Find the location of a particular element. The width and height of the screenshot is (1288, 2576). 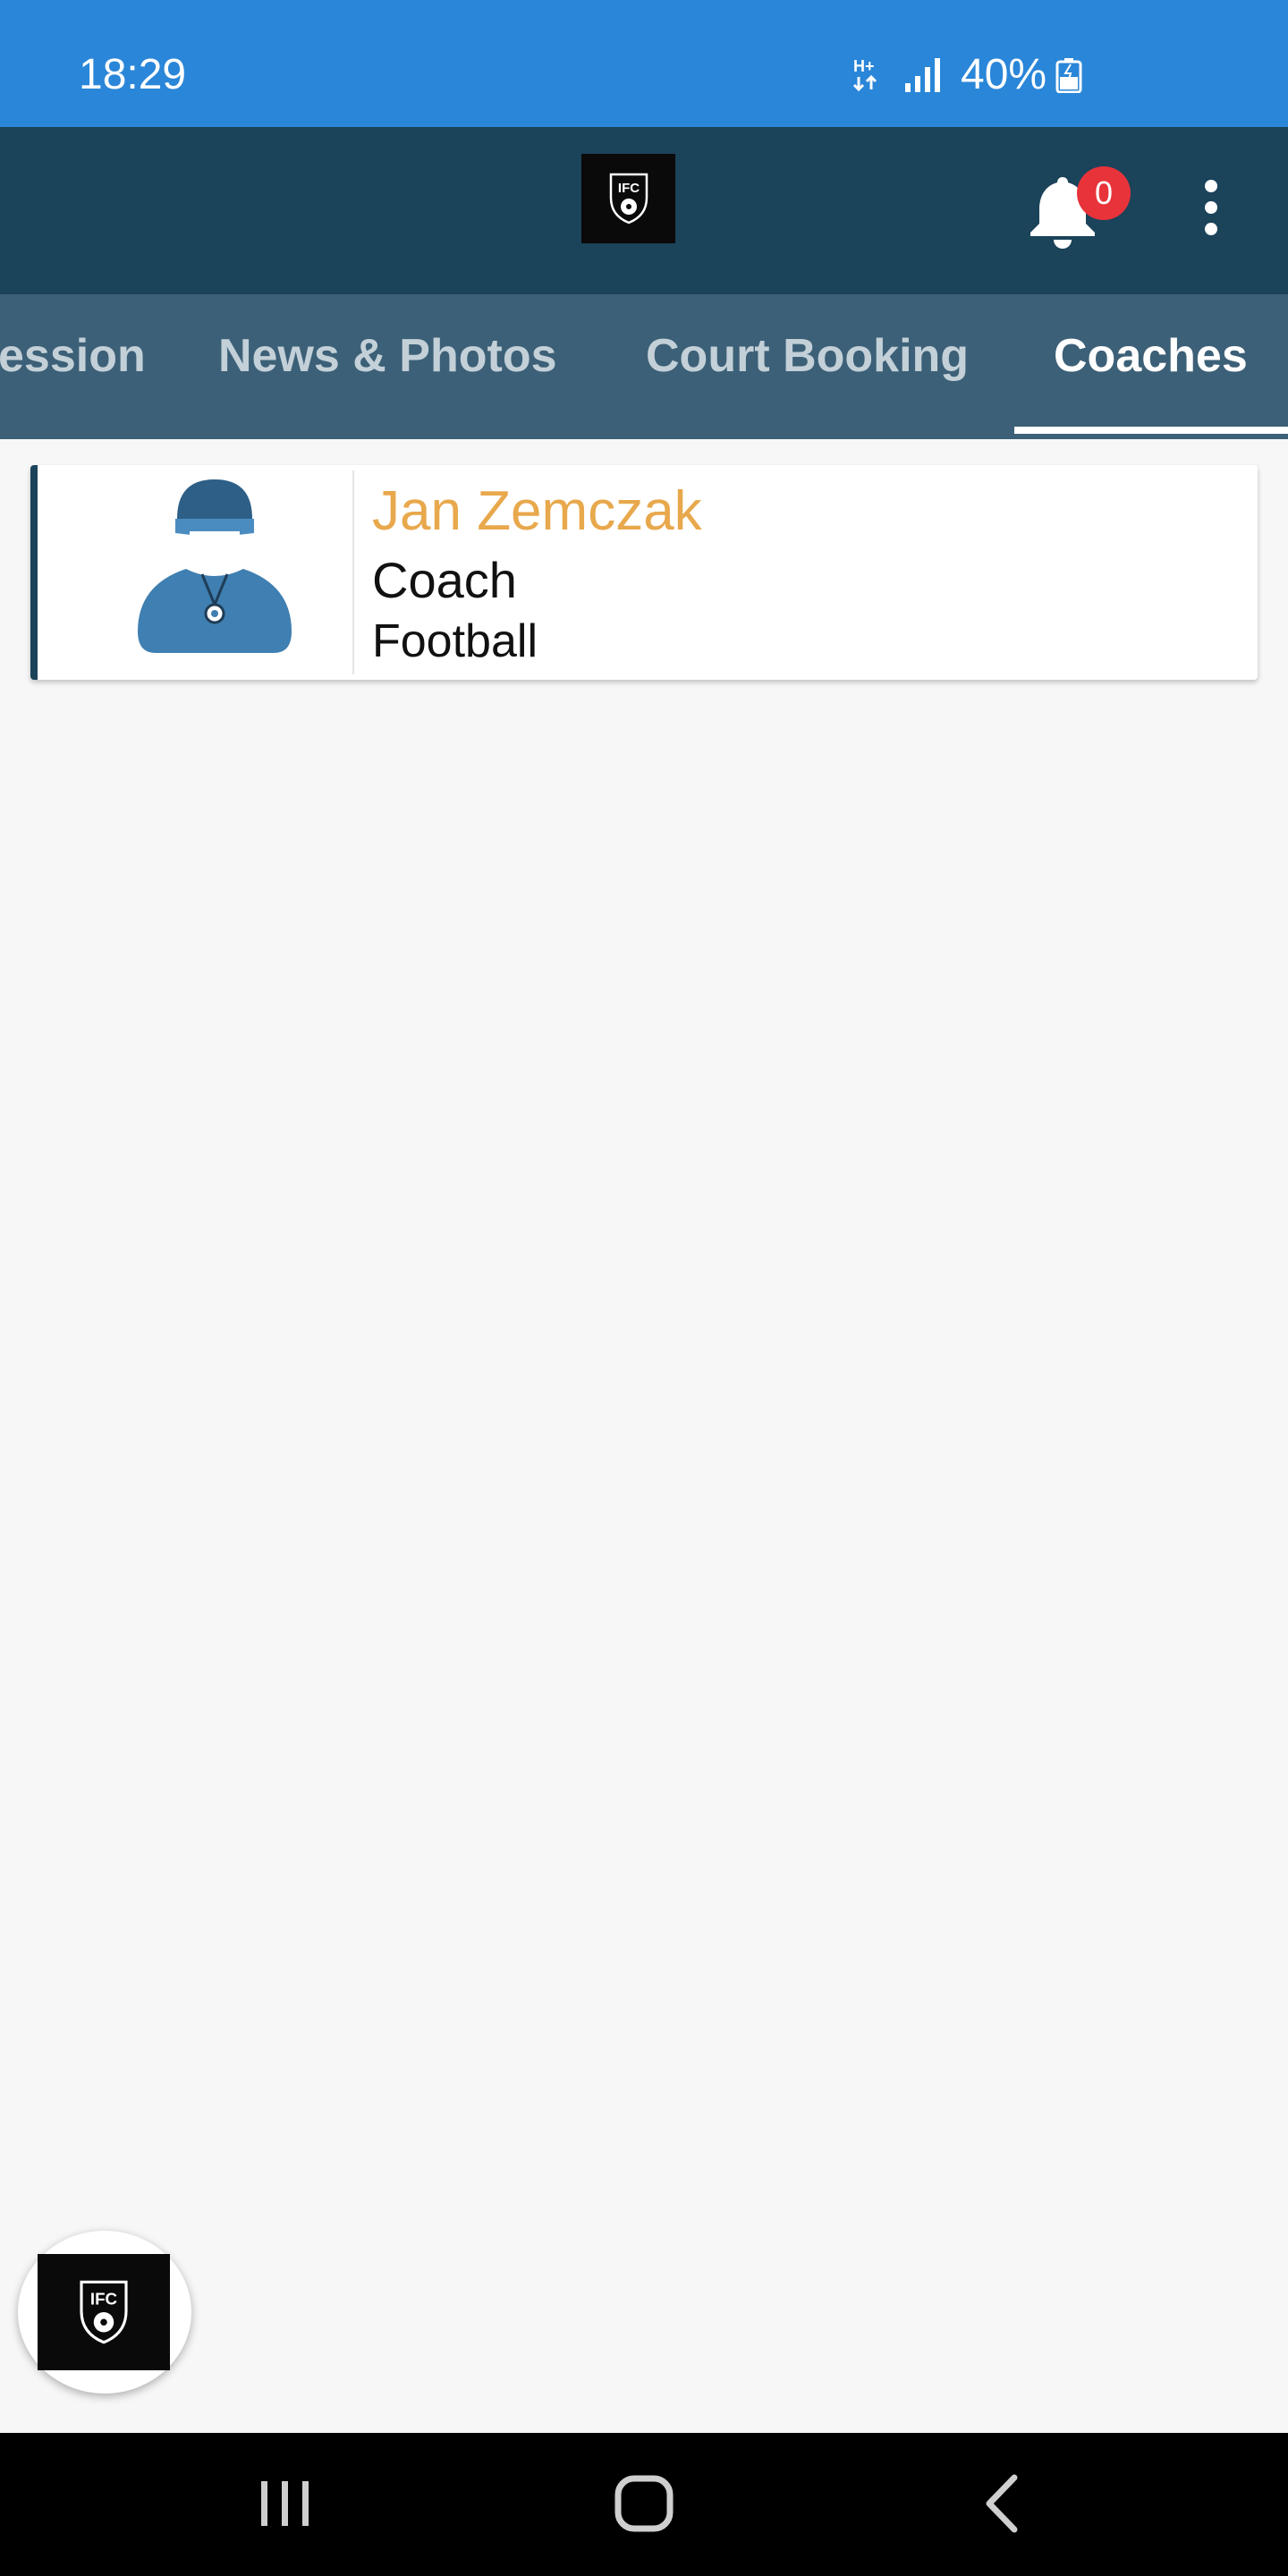

app-header: IFC 0 is located at coordinates (644, 210).